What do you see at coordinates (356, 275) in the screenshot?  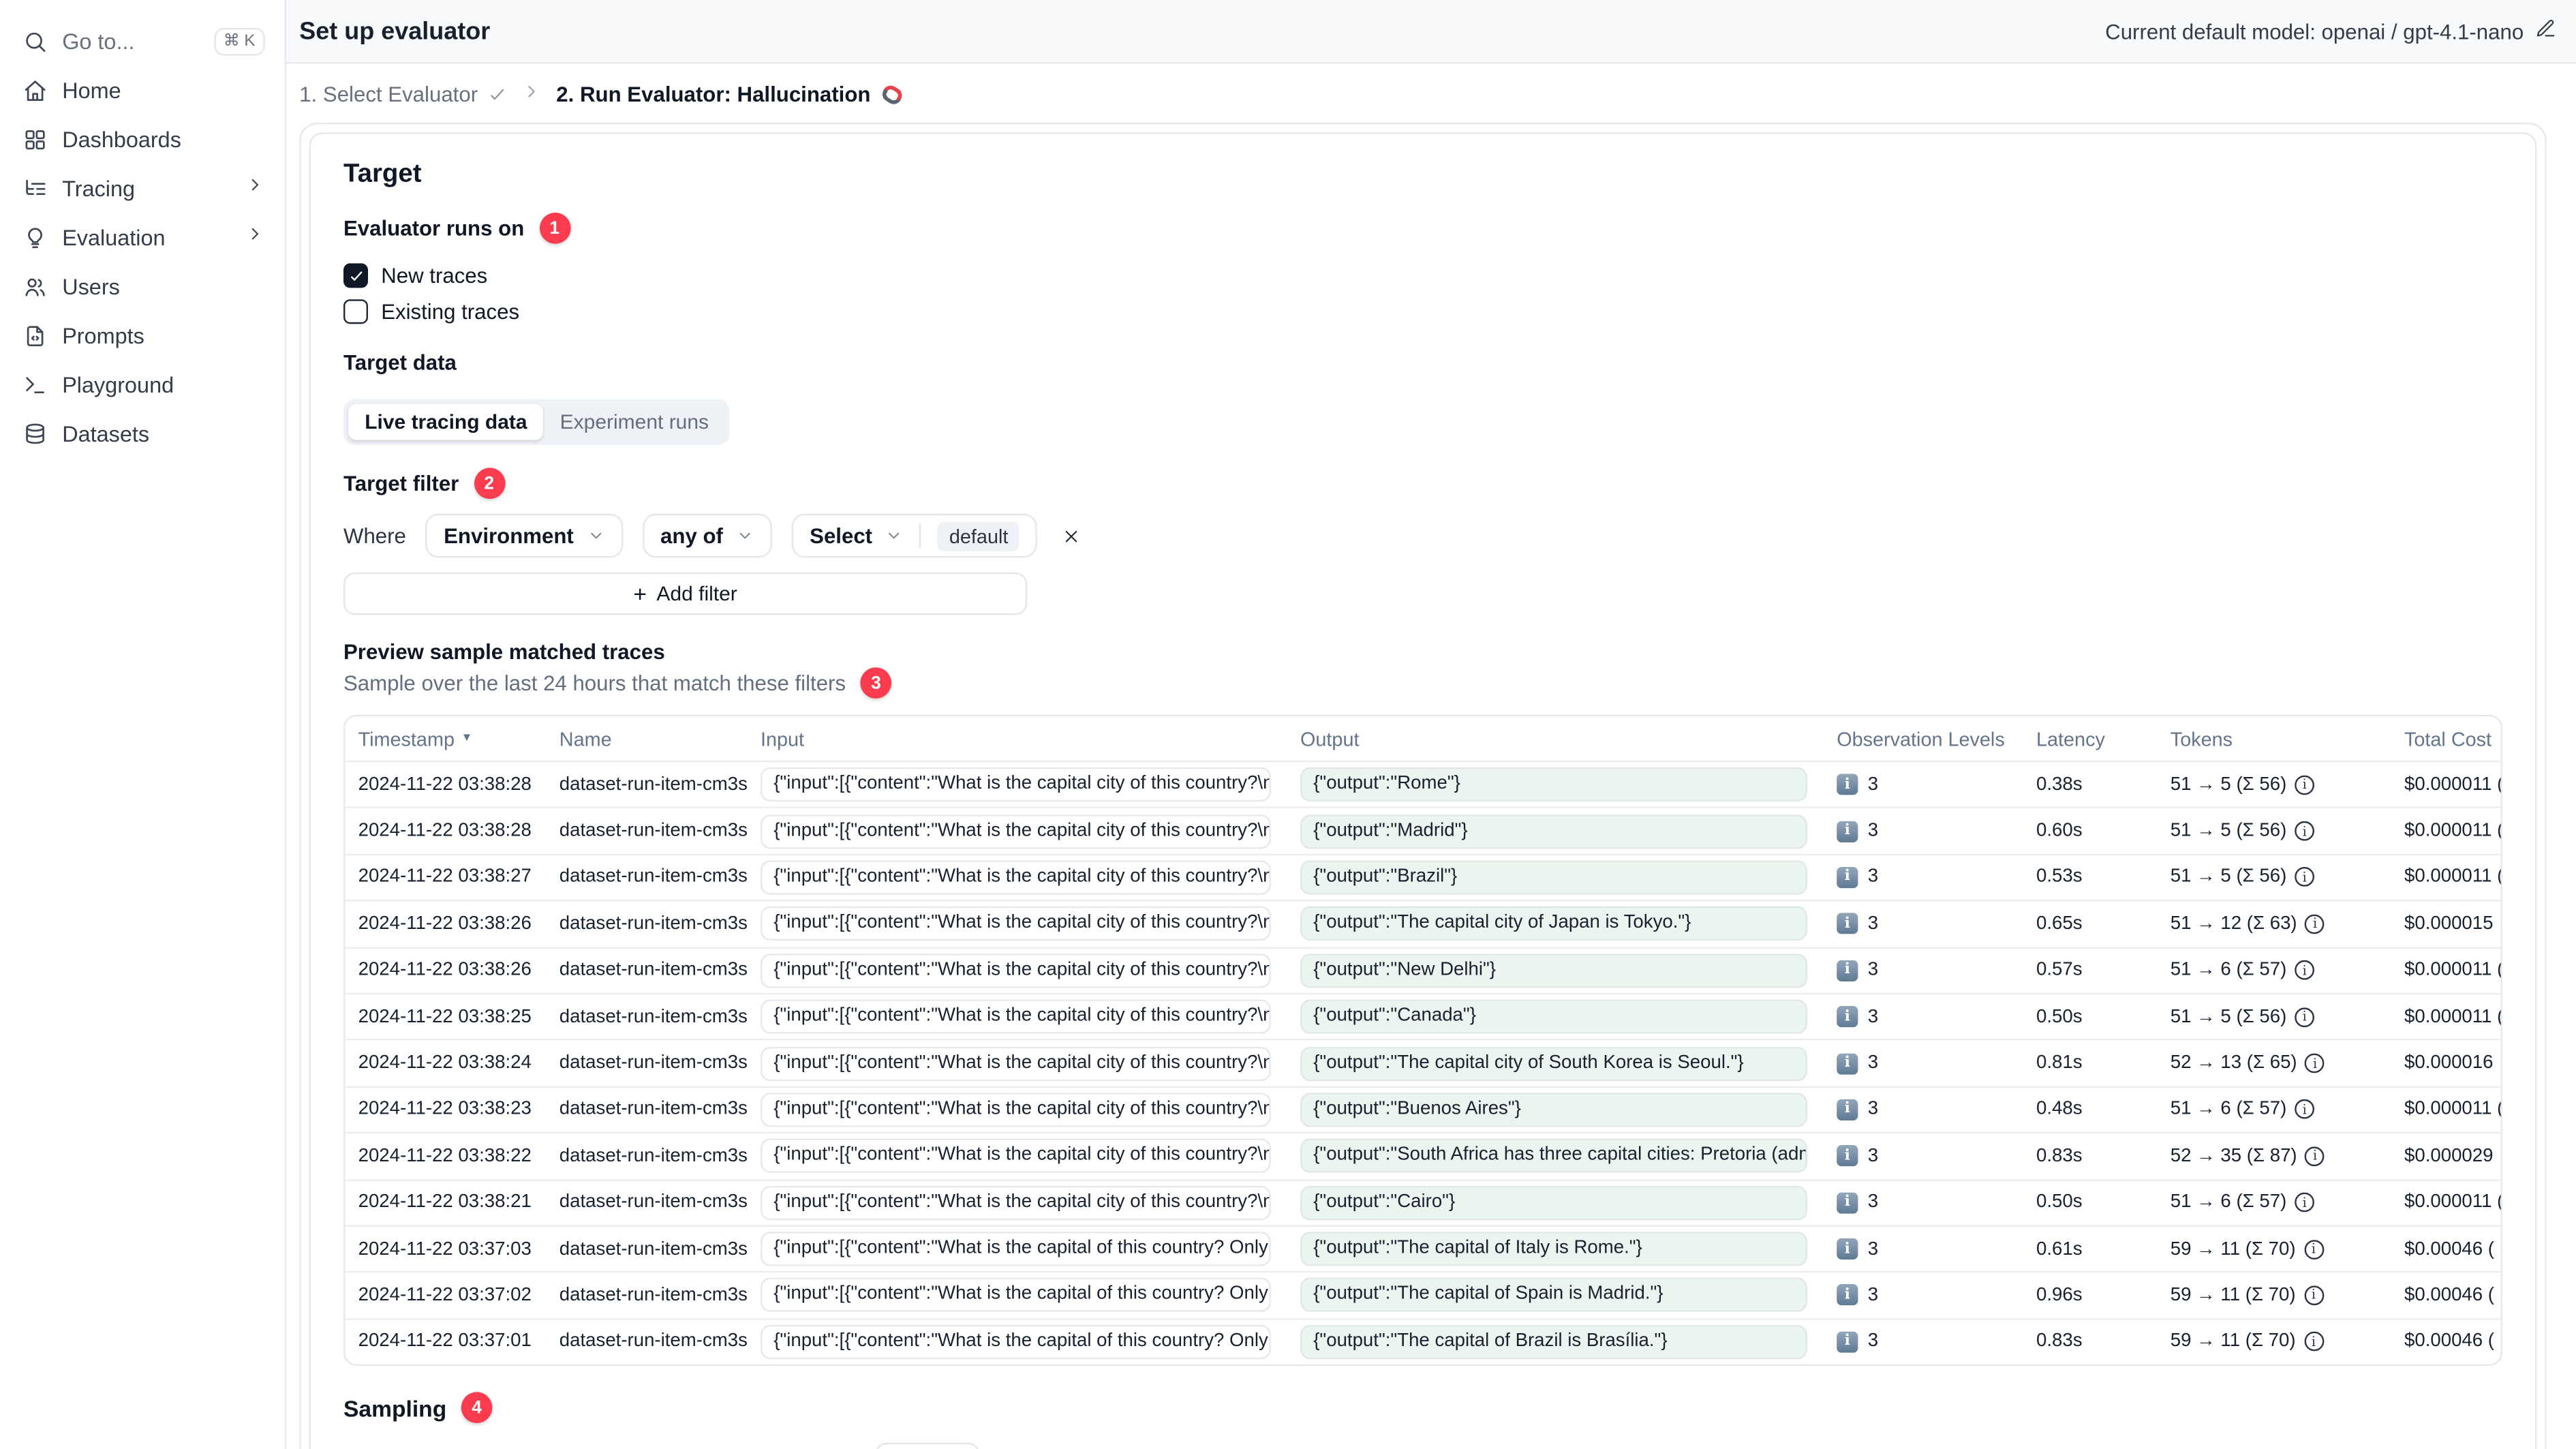 I see `checkbox-checked-icon` at bounding box center [356, 275].